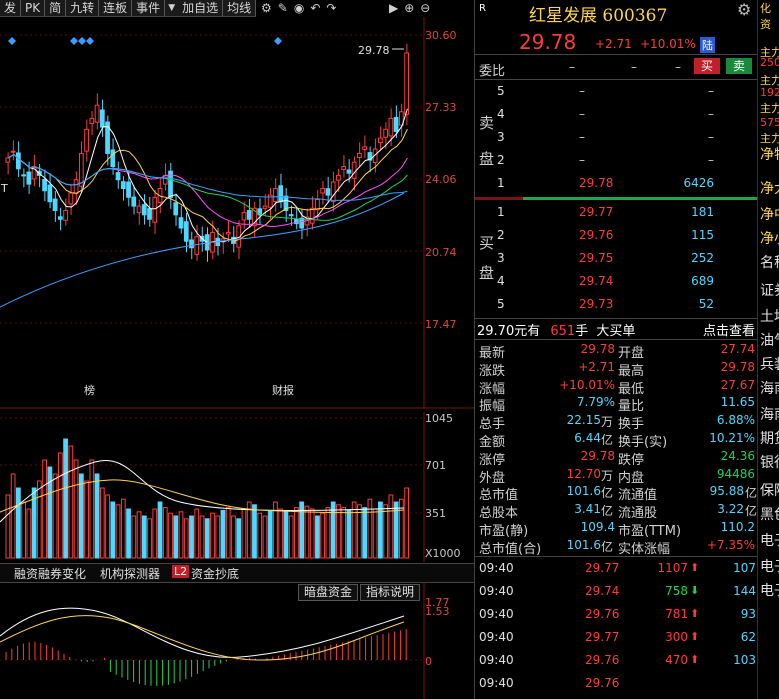  I want to click on far-right-text: 575, so click(769, 122).